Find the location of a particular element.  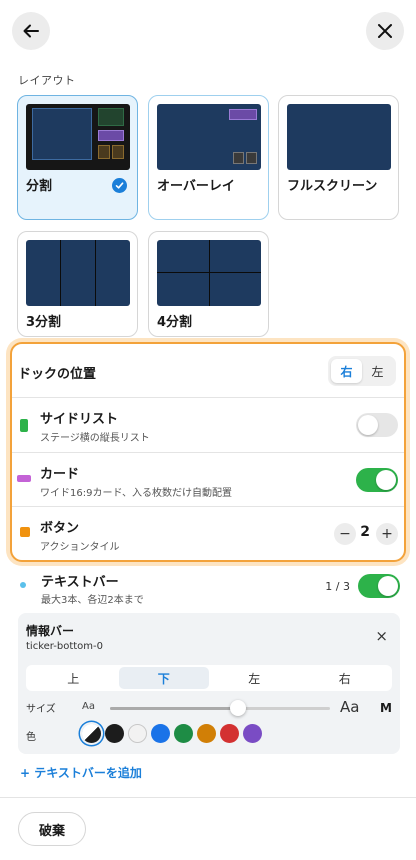

arrow-left-icon is located at coordinates (31, 31).